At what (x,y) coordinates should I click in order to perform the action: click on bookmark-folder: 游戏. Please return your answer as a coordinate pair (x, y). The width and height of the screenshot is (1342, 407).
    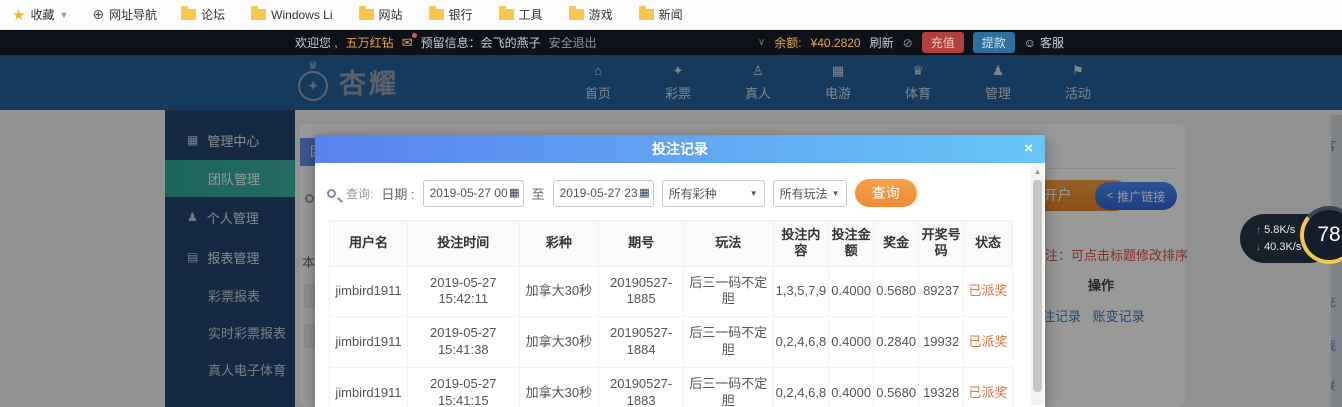
    Looking at the image, I should click on (590, 14).